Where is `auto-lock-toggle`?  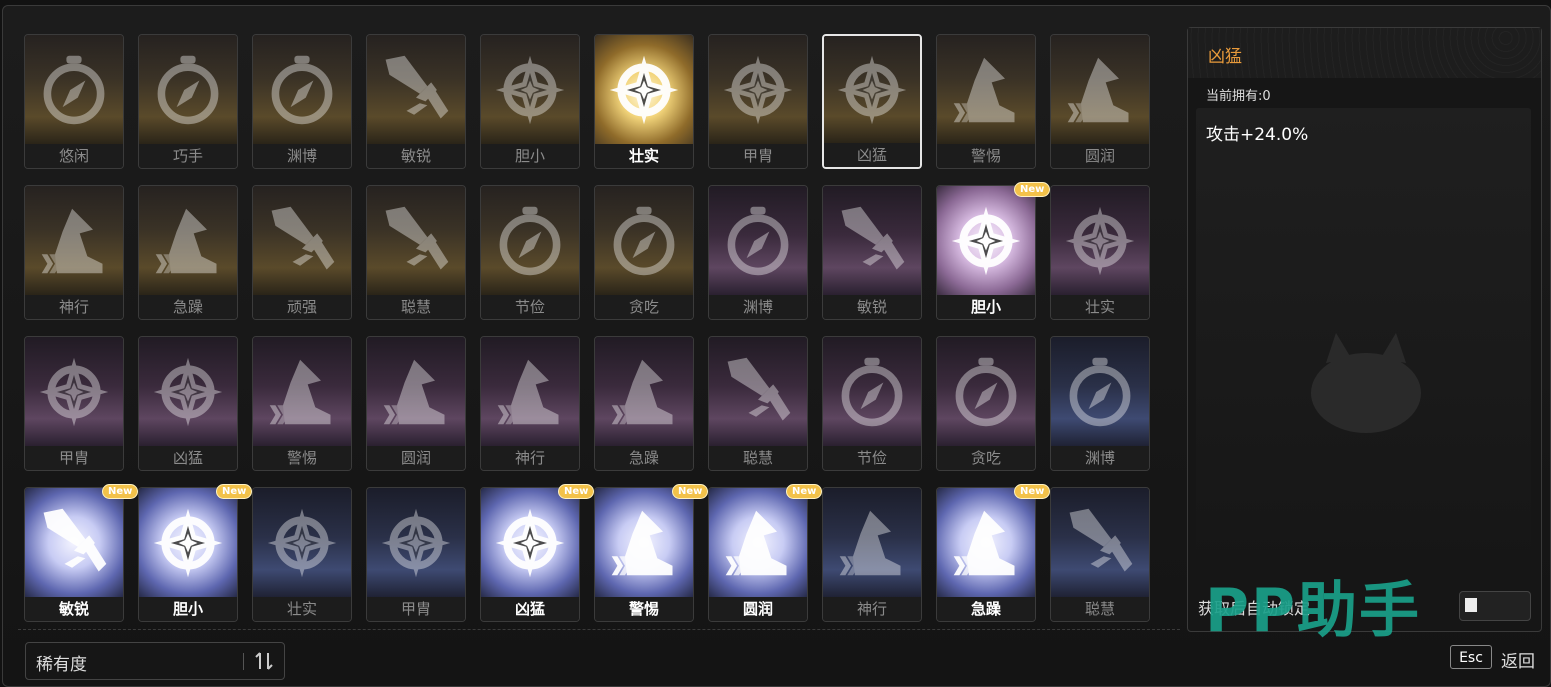
auto-lock-toggle is located at coordinates (1495, 606).